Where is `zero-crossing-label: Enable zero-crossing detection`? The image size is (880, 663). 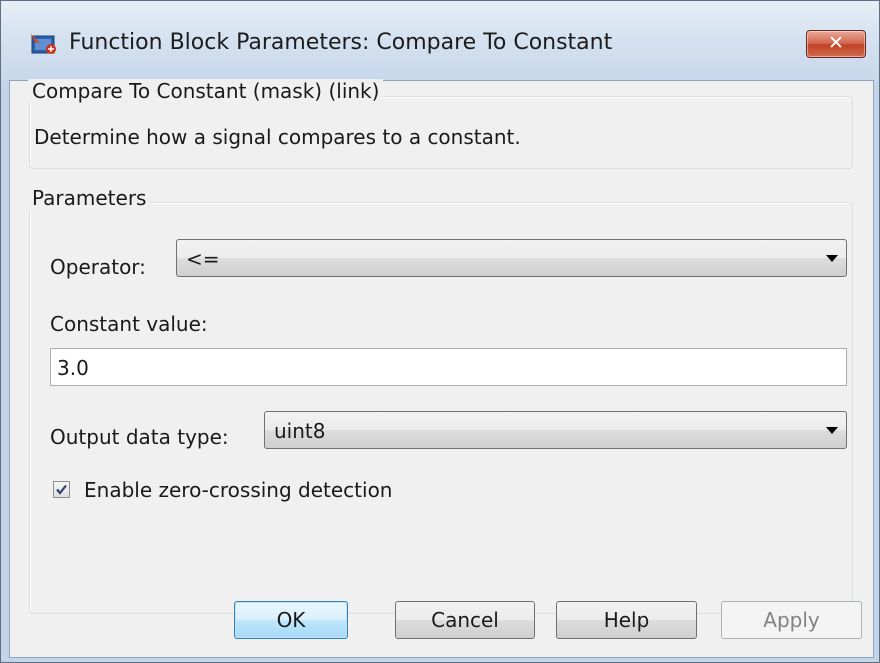 zero-crossing-label: Enable zero-crossing detection is located at coordinates (238, 490).